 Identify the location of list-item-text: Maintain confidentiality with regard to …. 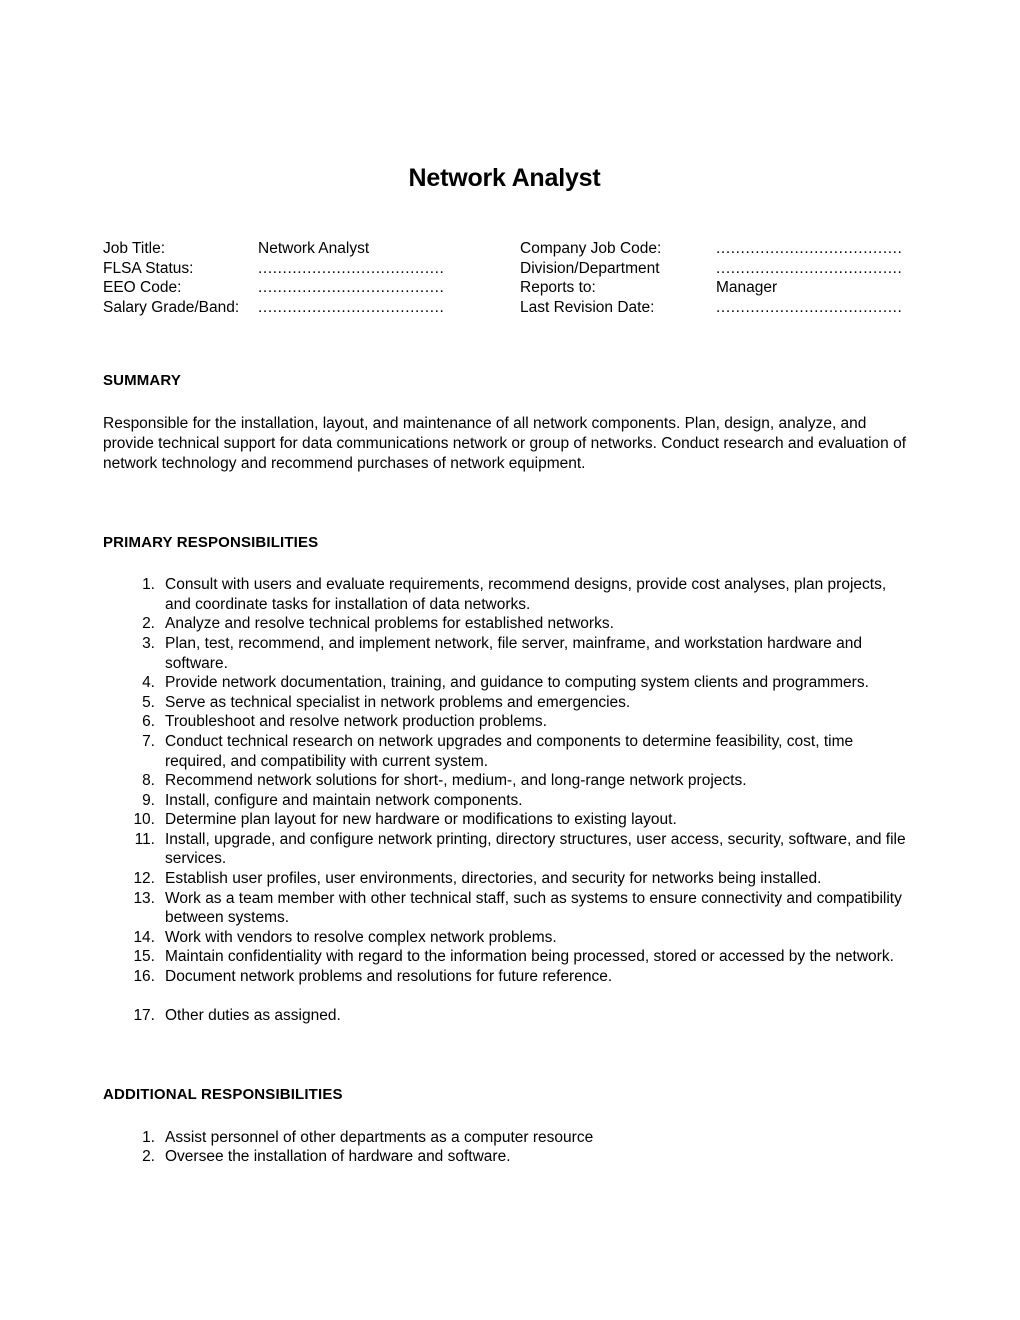
(529, 957).